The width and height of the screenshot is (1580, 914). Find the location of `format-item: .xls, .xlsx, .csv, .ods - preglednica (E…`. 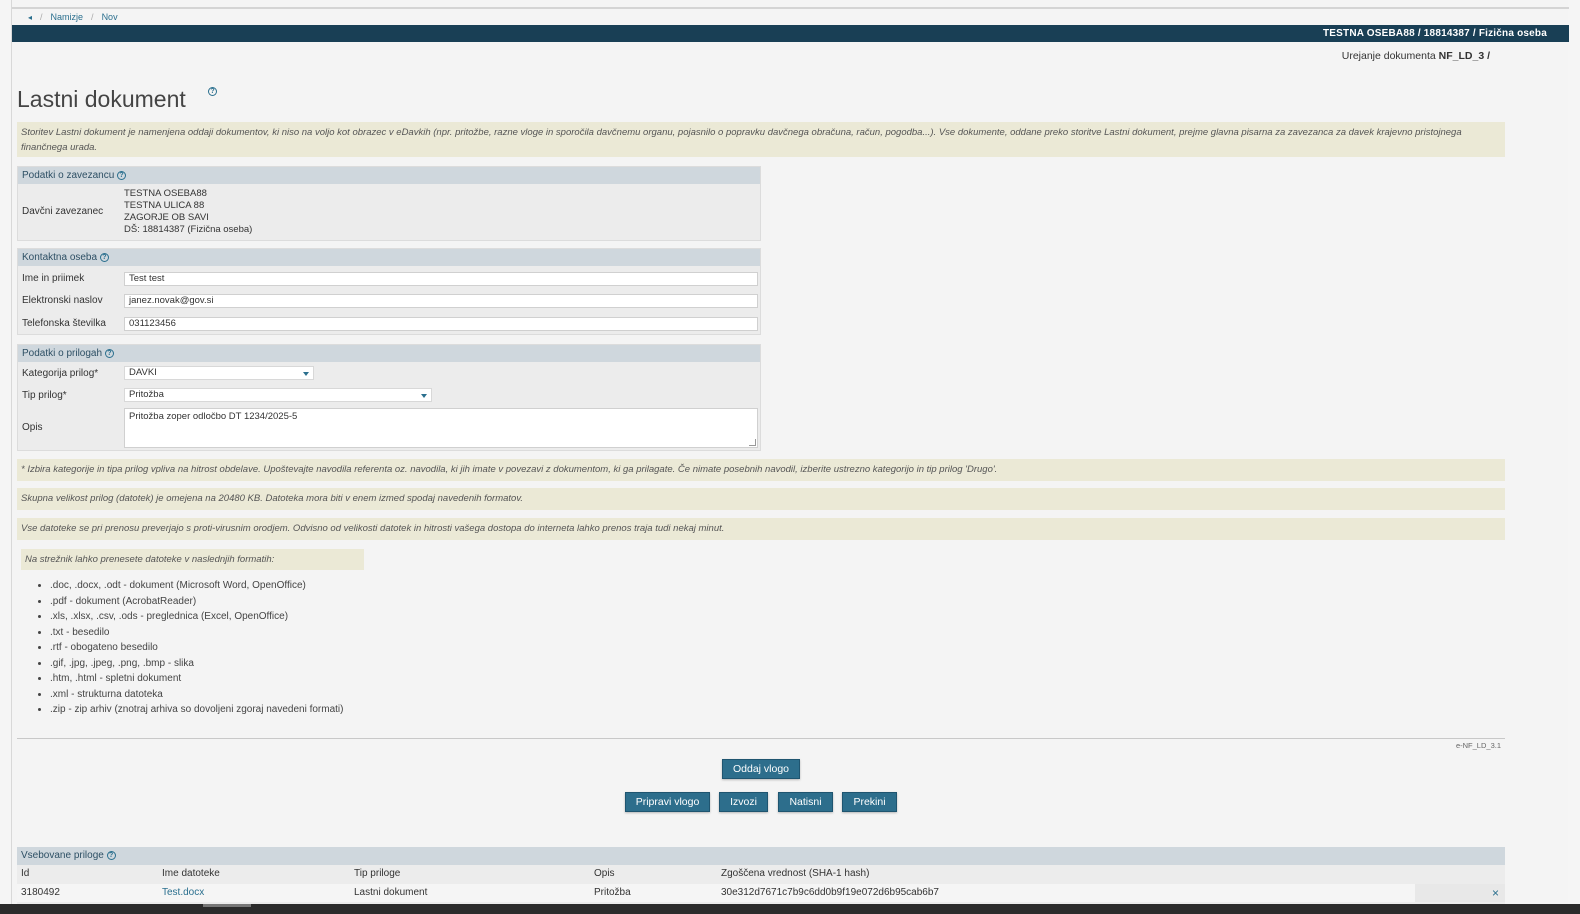

format-item: .xls, .xlsx, .csv, .ods - preglednica (E… is located at coordinates (196, 617).